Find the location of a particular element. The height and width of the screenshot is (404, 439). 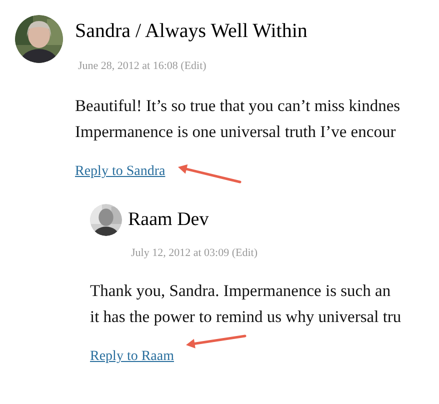

author-name: Raam Dev is located at coordinates (168, 220).